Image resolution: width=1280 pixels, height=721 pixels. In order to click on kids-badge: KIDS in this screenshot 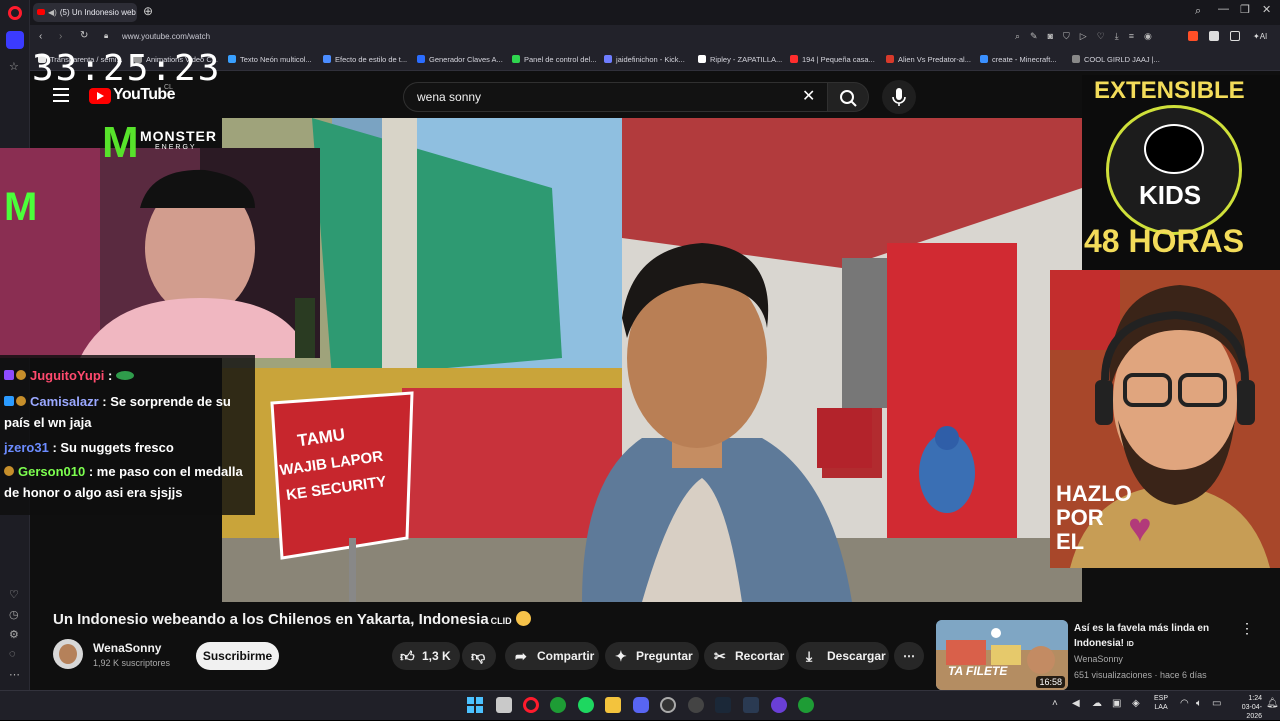, I will do `click(1174, 170)`.